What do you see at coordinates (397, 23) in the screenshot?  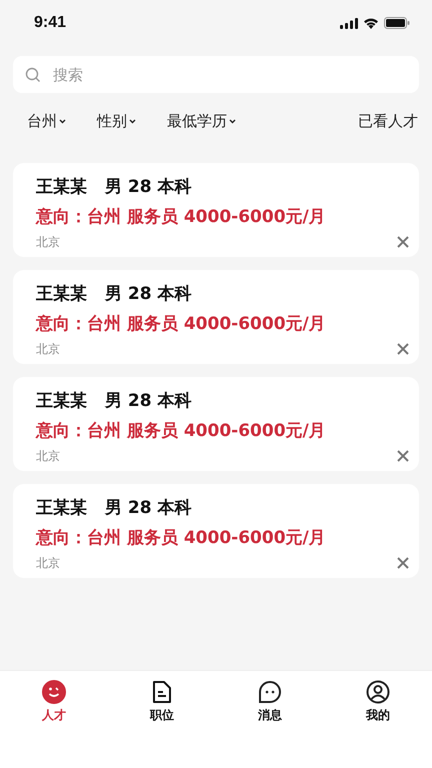 I see `battery-icon` at bounding box center [397, 23].